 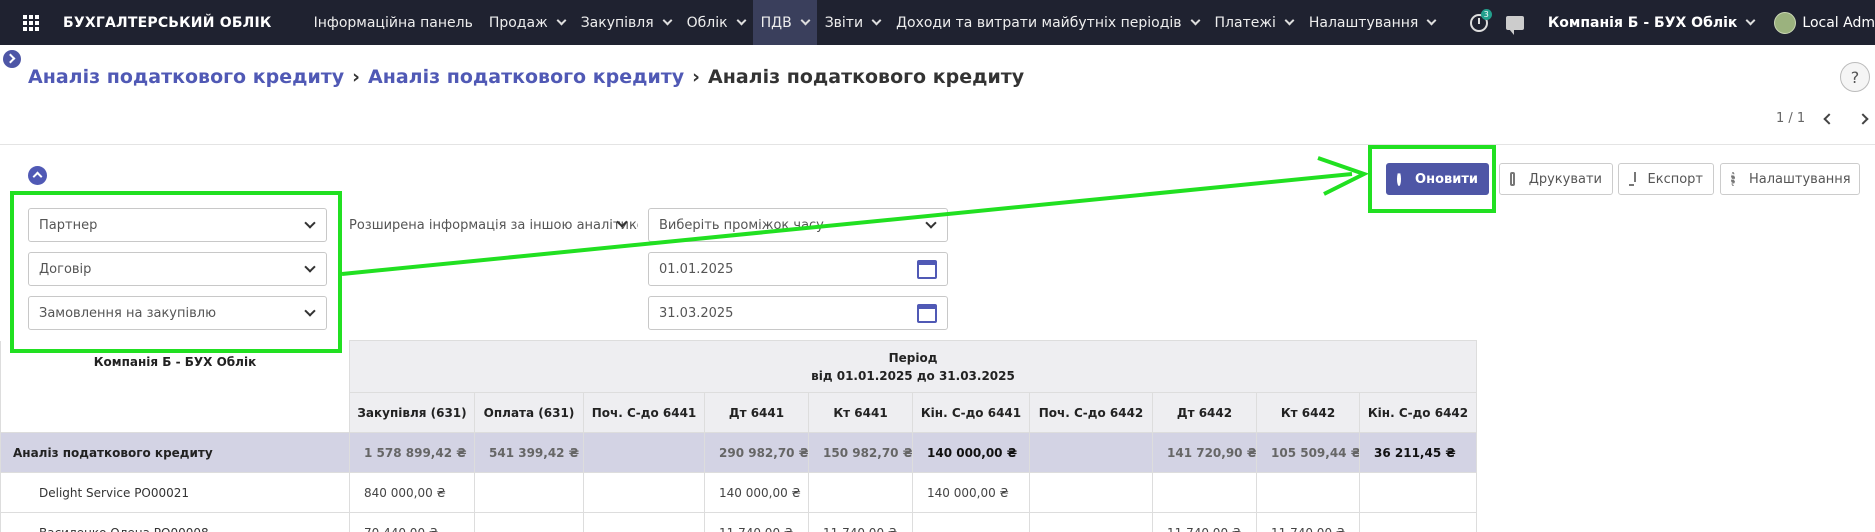 I want to click on arrow-line, so click(x=847, y=224).